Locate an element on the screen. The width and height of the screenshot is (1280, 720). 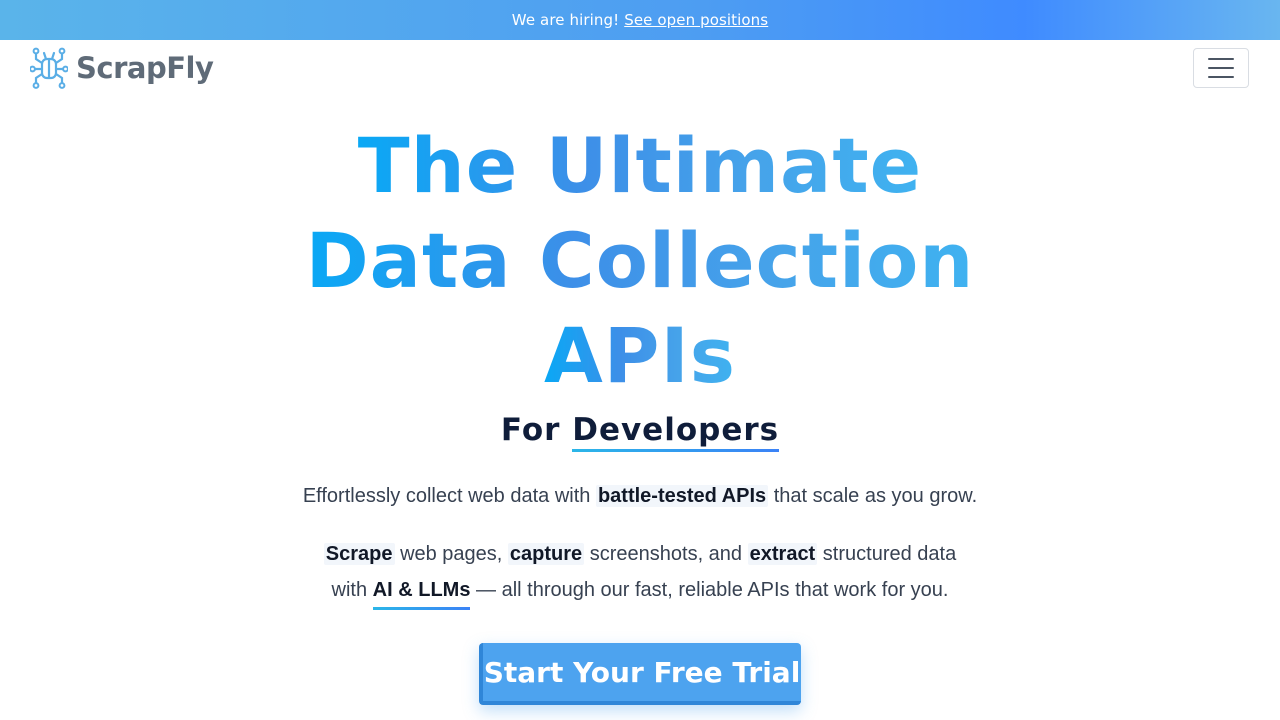
keyword-extract: extract is located at coordinates (782, 554).